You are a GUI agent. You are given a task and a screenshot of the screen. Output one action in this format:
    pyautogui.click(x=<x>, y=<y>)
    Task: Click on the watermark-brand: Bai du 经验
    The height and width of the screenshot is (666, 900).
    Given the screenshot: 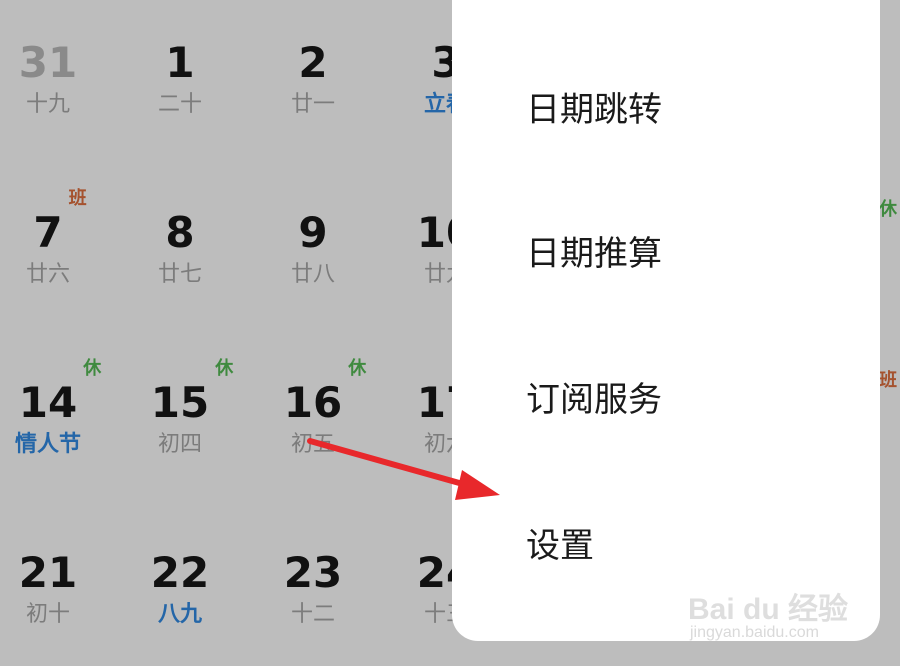 What is the action you would take?
    pyautogui.click(x=768, y=609)
    